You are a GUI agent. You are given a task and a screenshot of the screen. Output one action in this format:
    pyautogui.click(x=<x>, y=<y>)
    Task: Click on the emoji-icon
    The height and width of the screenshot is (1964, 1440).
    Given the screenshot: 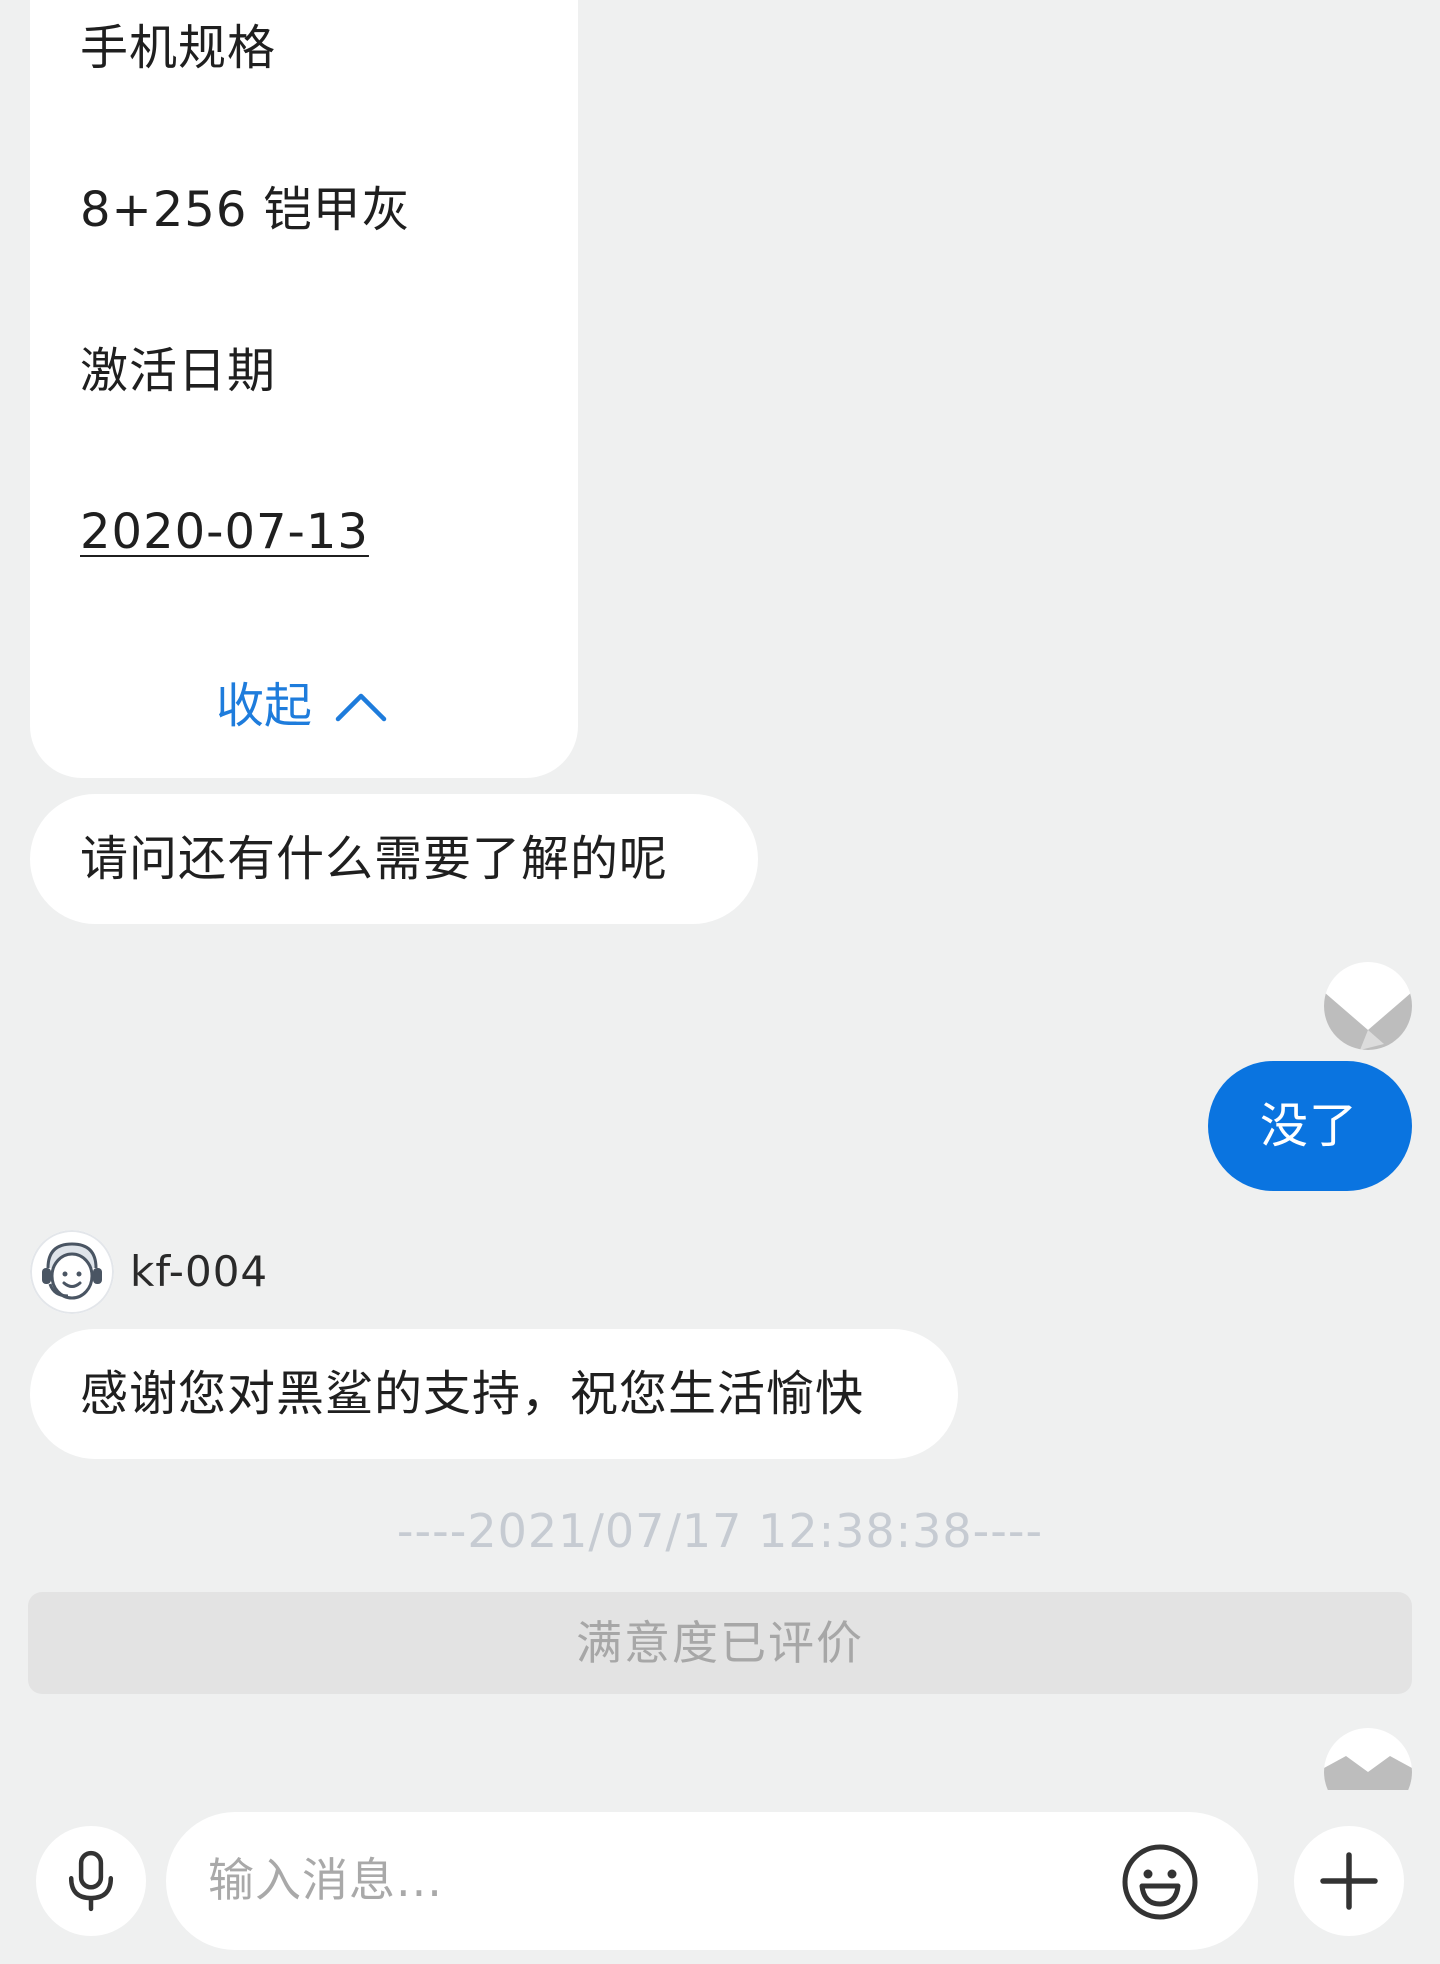 What is the action you would take?
    pyautogui.click(x=1160, y=1882)
    